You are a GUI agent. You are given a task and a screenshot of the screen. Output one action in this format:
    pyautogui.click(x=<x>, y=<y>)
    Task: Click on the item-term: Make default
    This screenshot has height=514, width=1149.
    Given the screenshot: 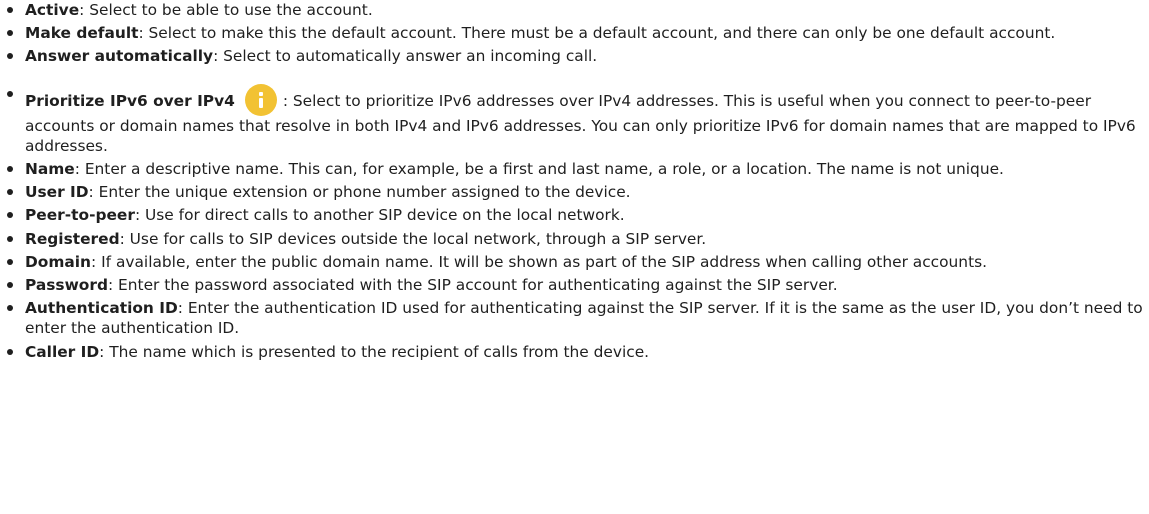 What is the action you would take?
    pyautogui.click(x=82, y=33)
    